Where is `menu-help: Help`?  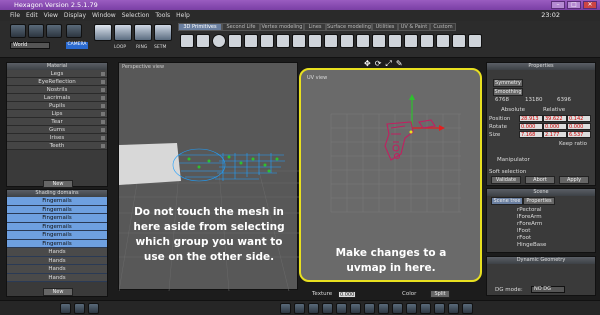
menu-help: Help is located at coordinates (183, 15).